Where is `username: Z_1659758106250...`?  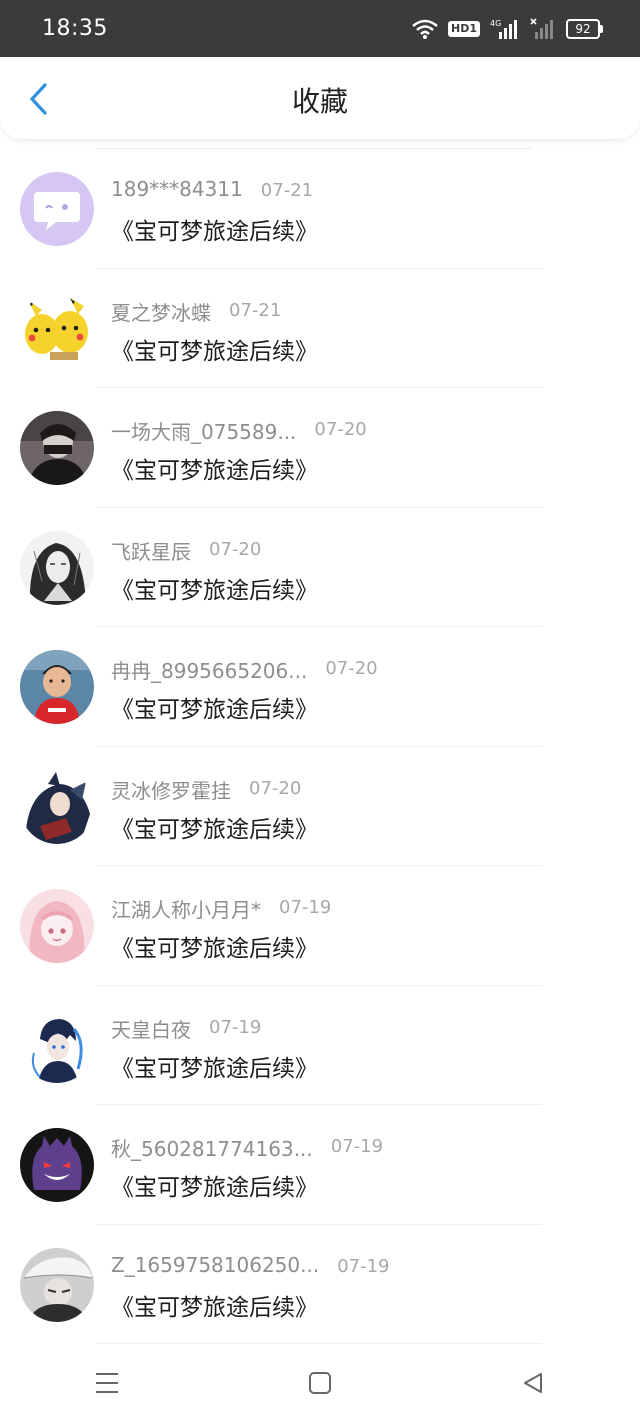
username: Z_1659758106250... is located at coordinates (215, 1266).